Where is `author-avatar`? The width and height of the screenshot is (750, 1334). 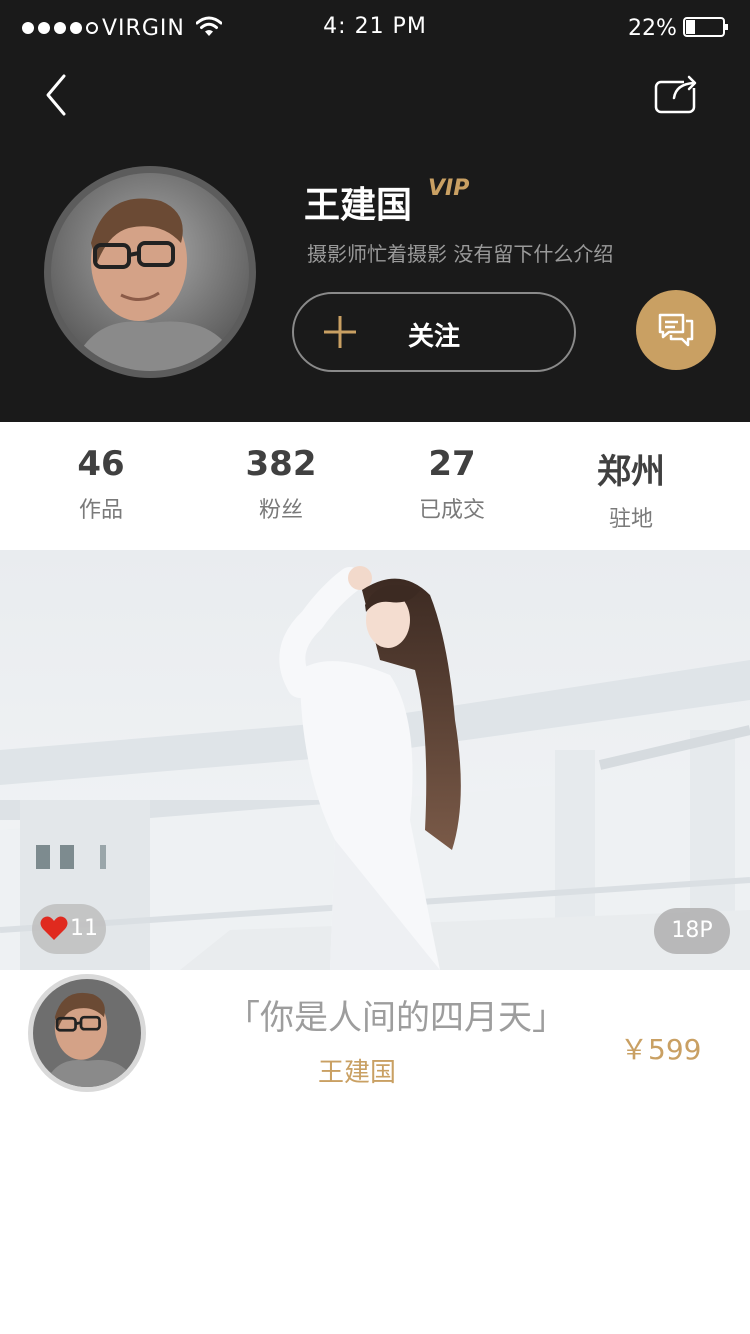
author-avatar is located at coordinates (87, 1033).